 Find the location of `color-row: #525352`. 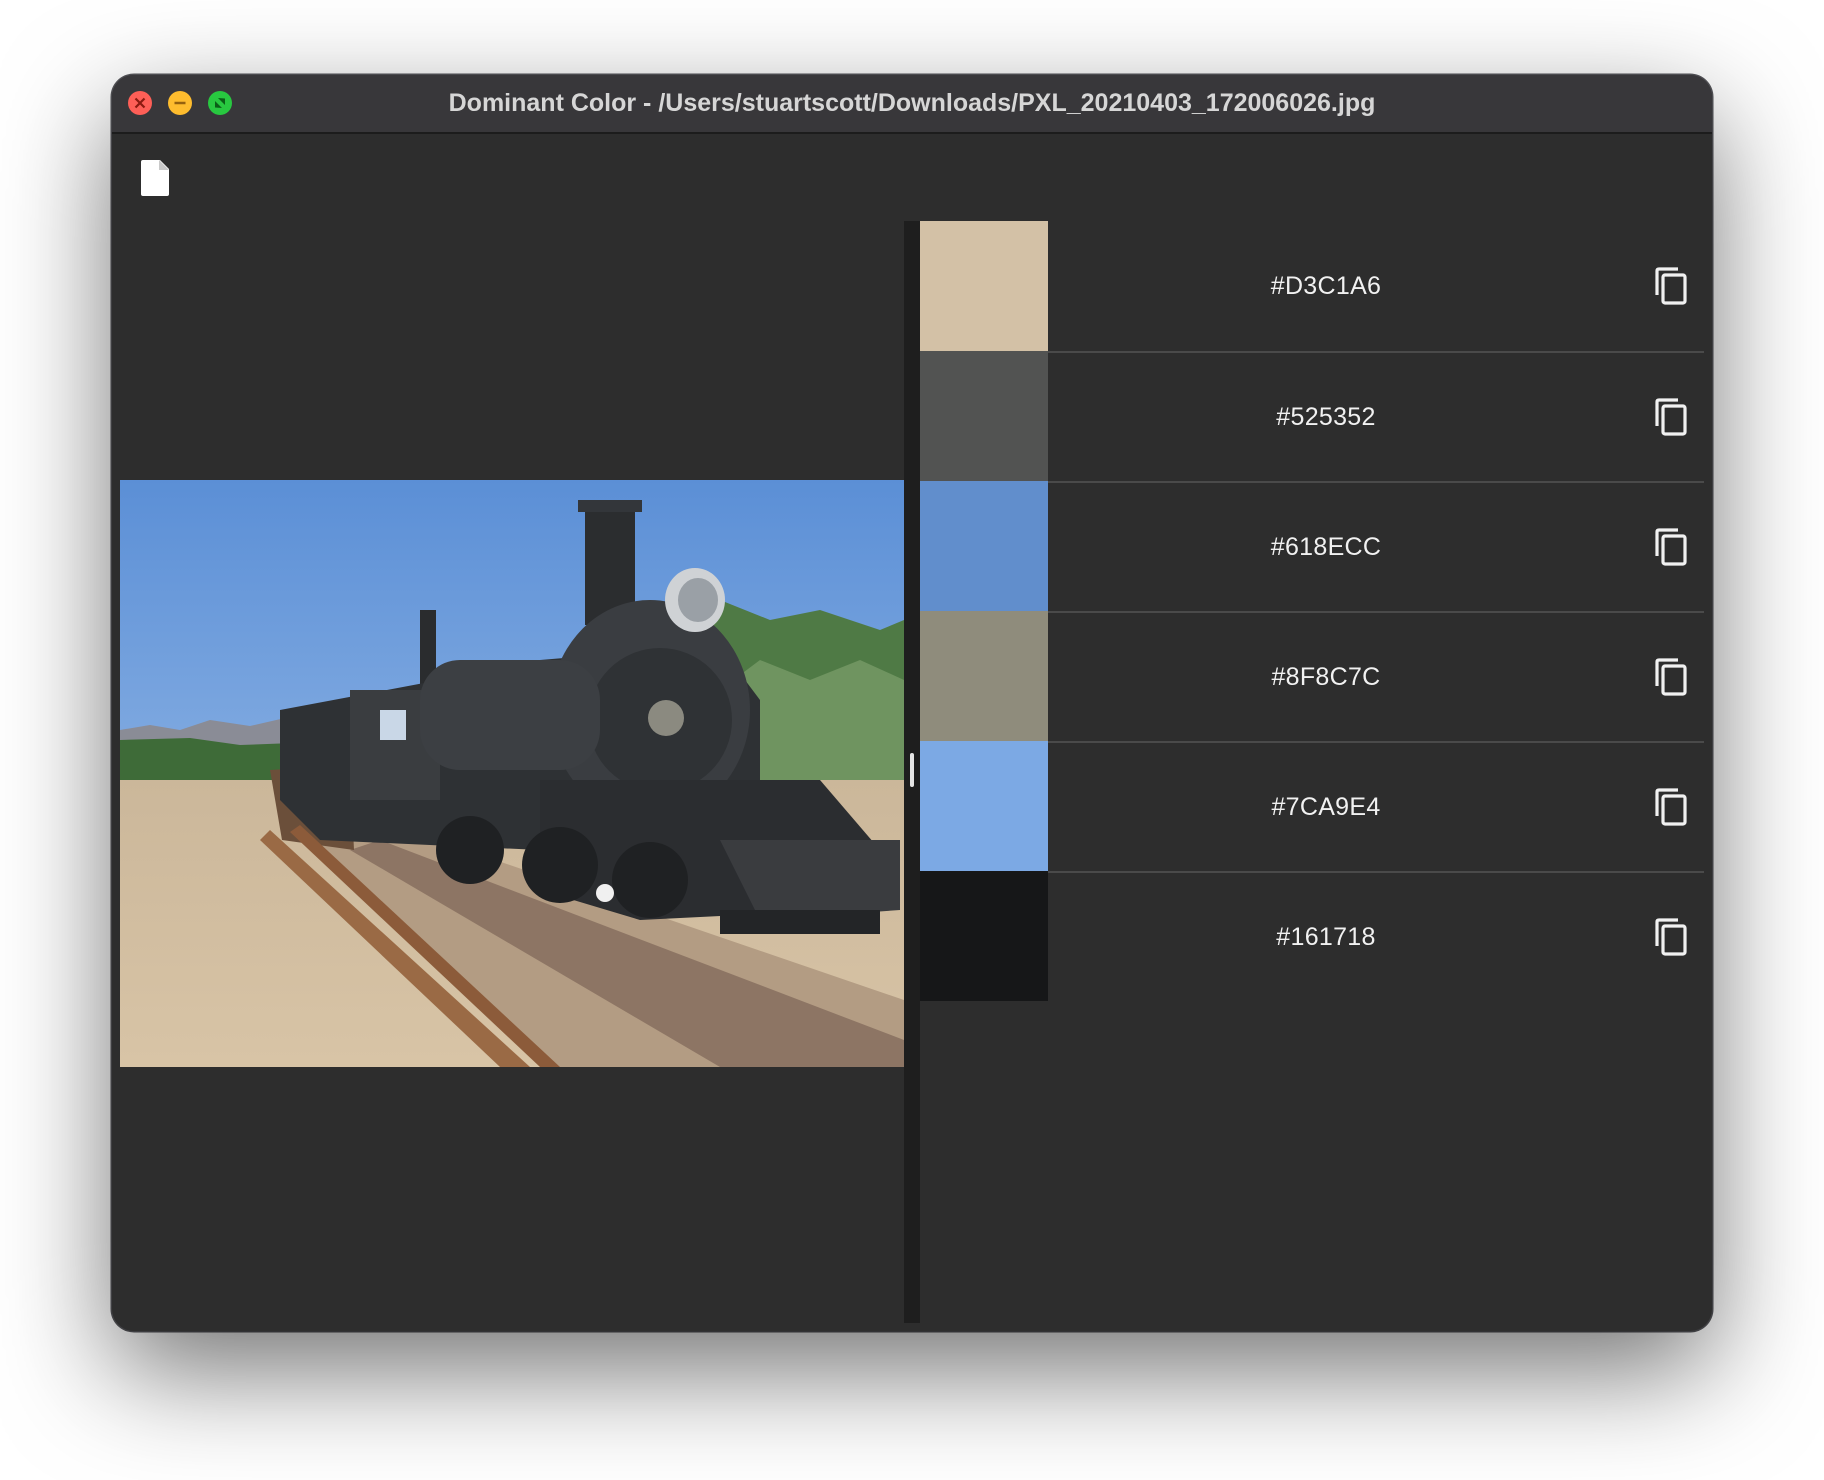

color-row: #525352 is located at coordinates (1312, 416).